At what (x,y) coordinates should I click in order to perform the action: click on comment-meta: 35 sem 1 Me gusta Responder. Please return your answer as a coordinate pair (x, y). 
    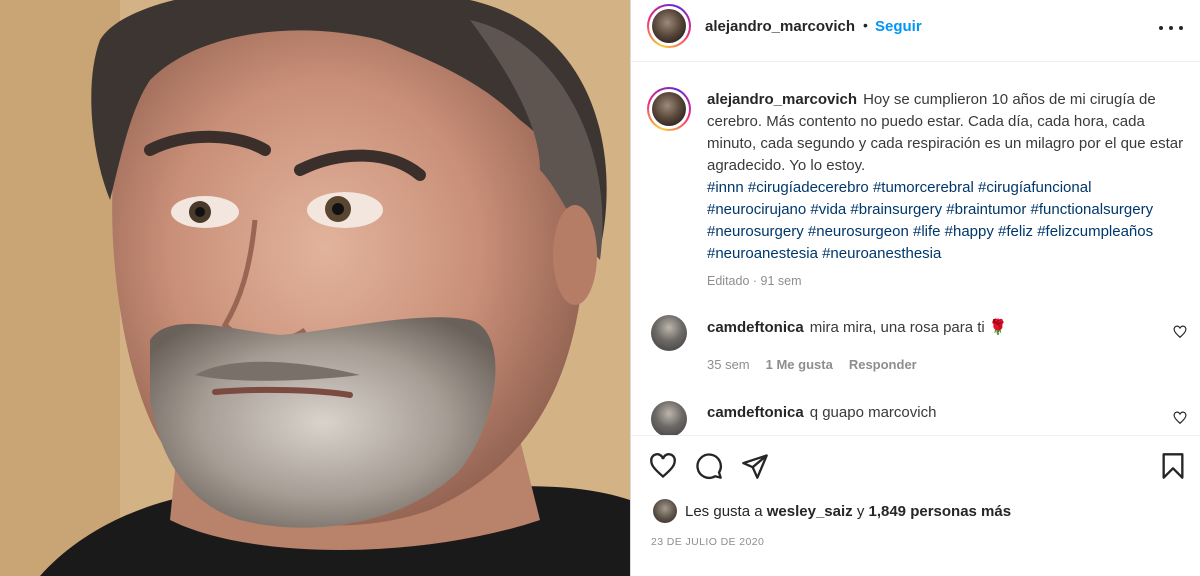
    Looking at the image, I should click on (812, 364).